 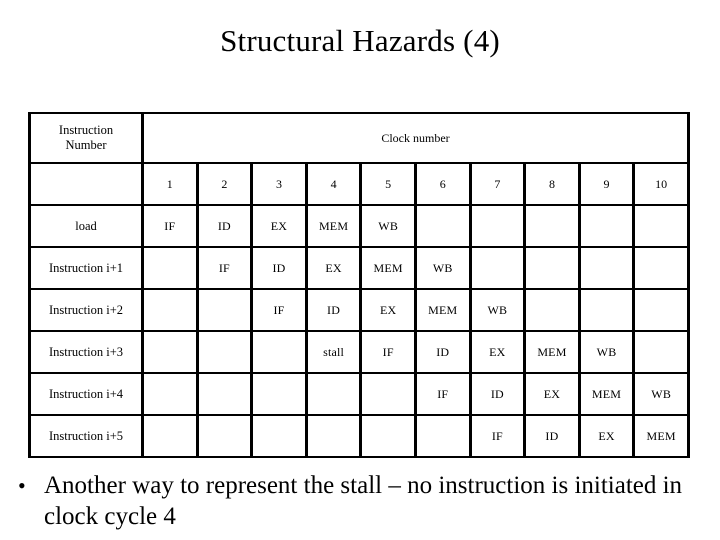 I want to click on cell-i2-c9, so click(x=606, y=310).